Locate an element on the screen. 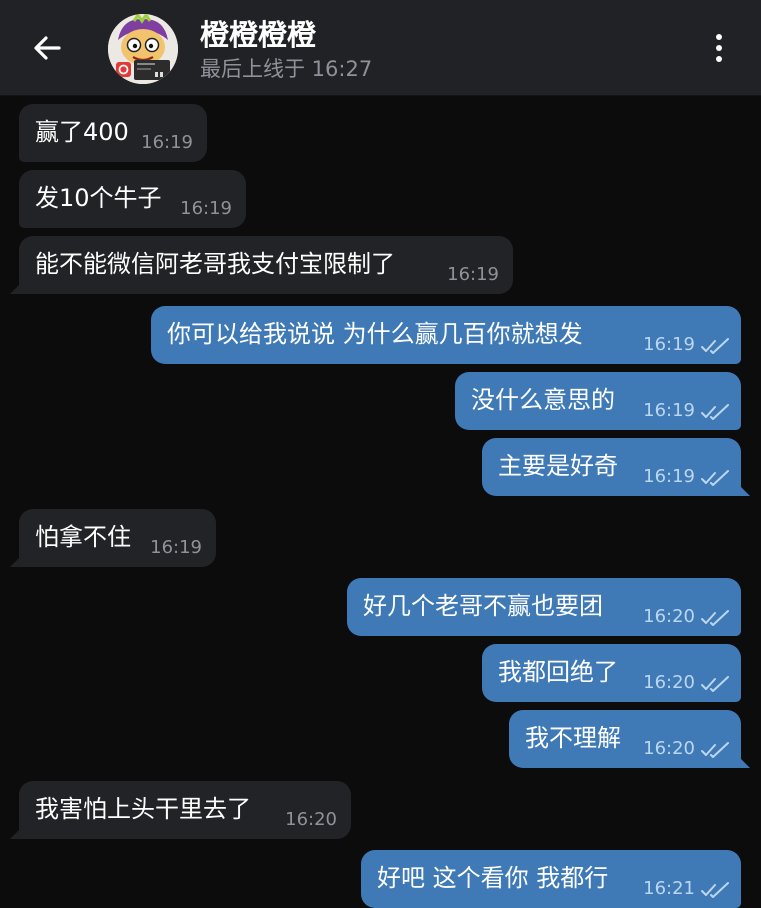 The height and width of the screenshot is (908, 761). message-bubble-incoming: 我害怕上头干里去了 16:20 is located at coordinates (185, 810).